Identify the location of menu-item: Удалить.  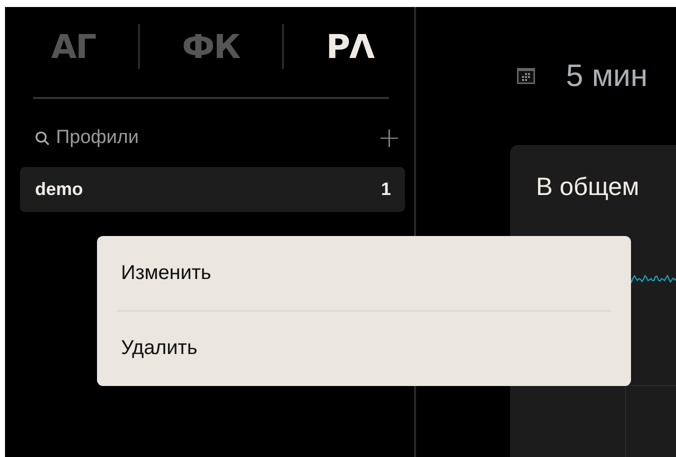
(366, 348).